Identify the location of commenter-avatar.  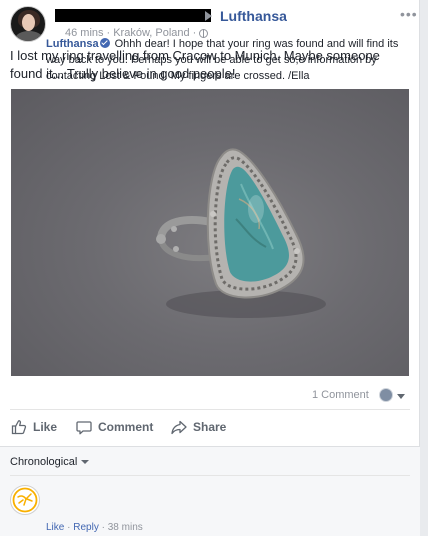
(25, 500).